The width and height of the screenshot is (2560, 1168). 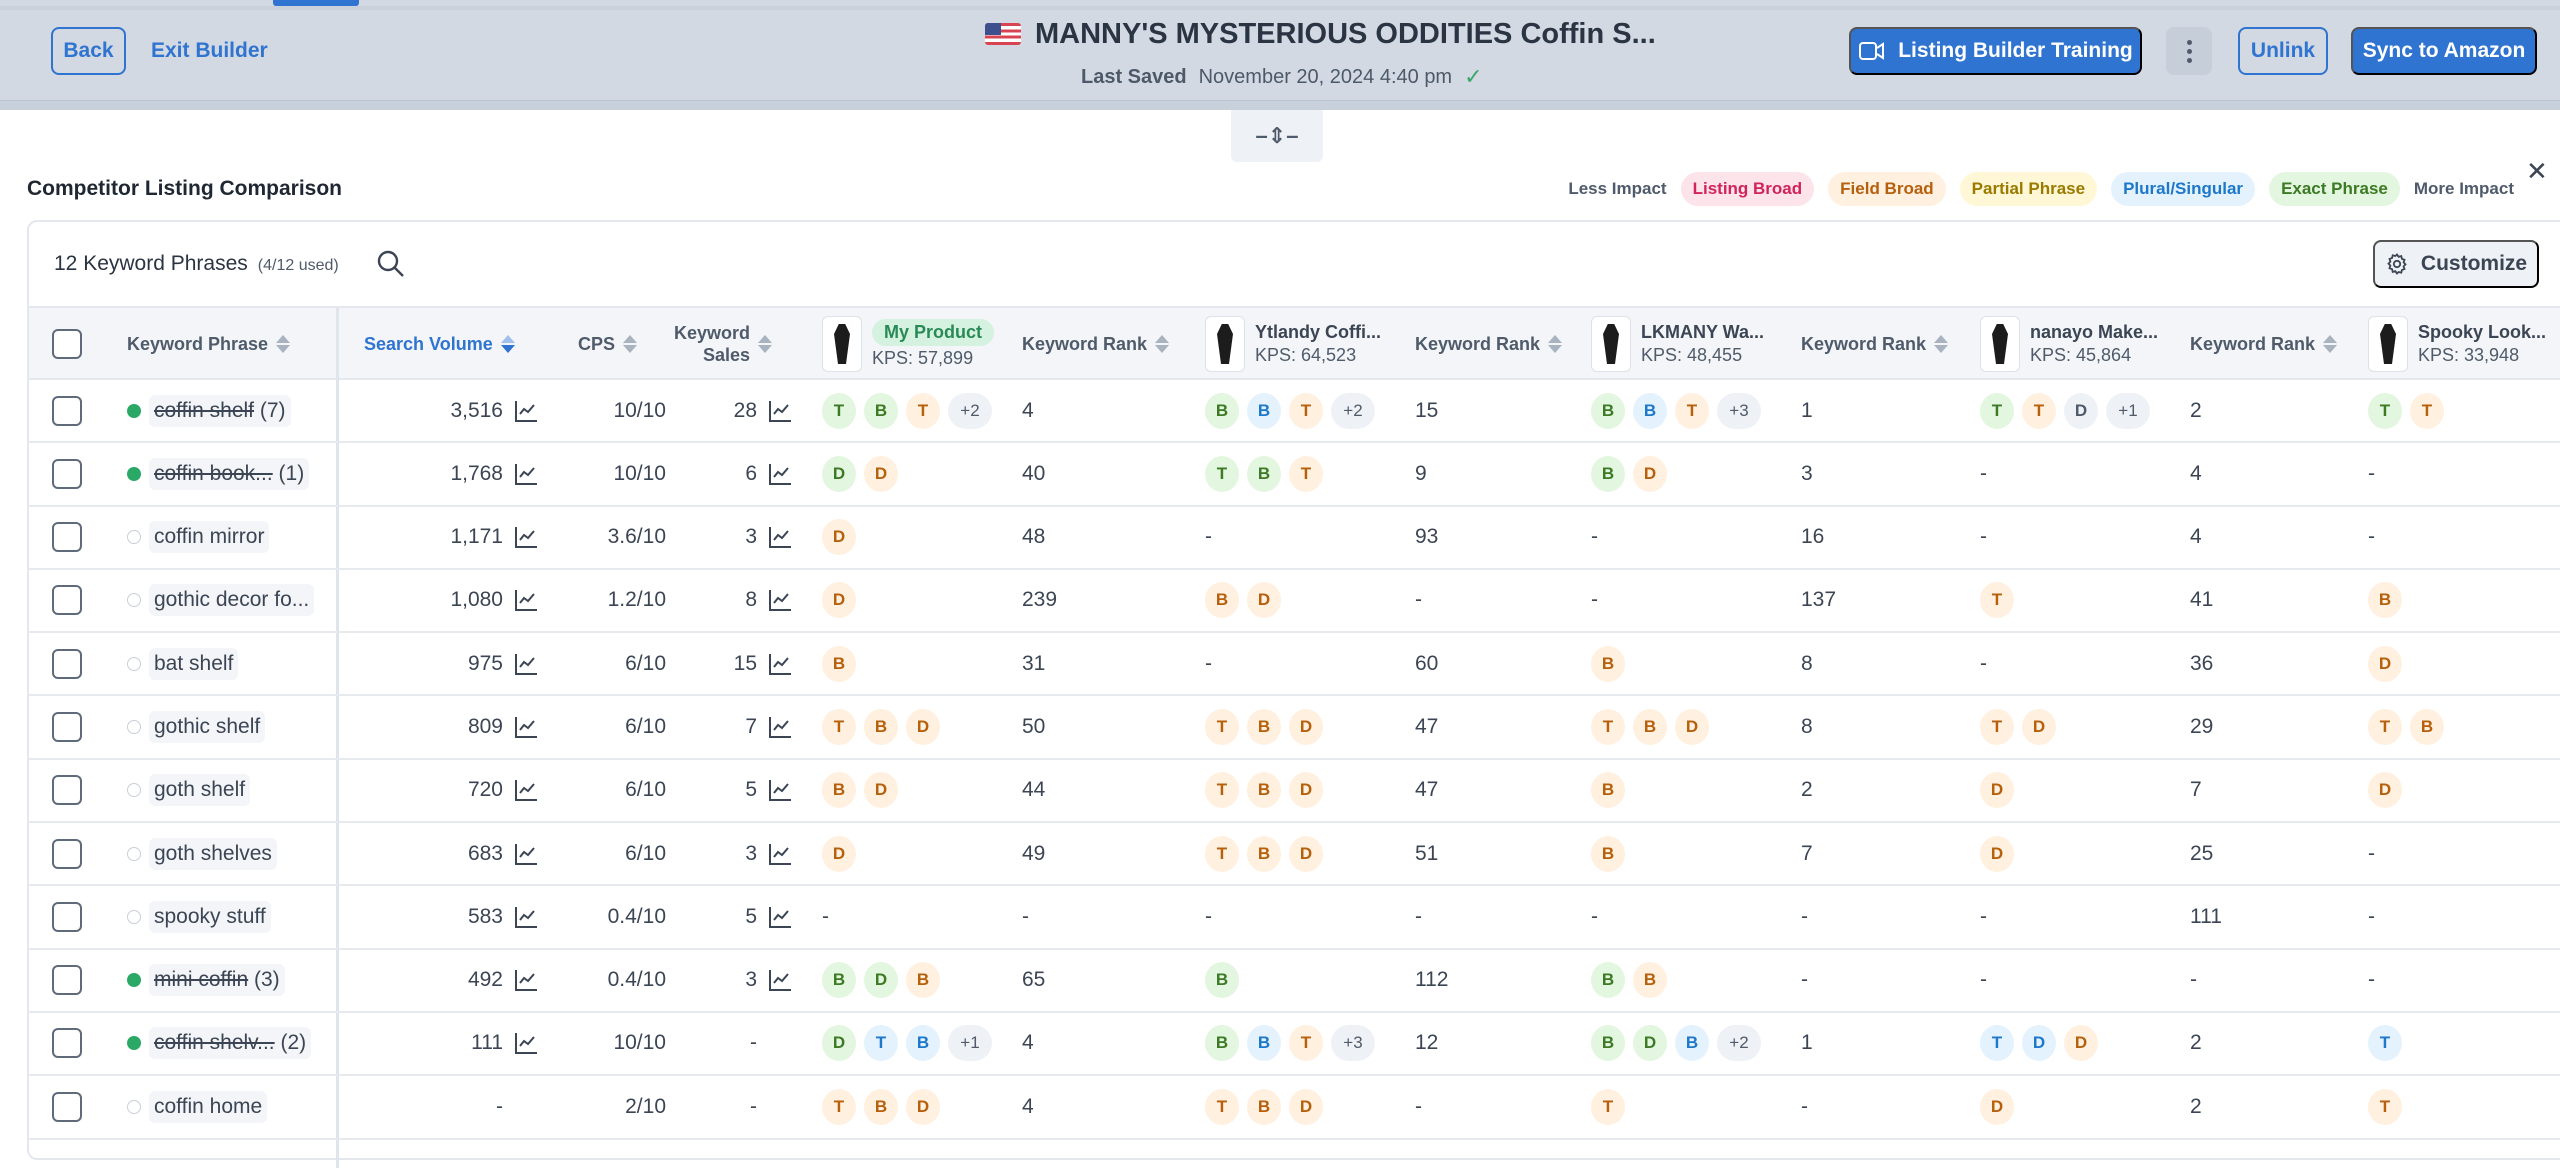 I want to click on table-row: coffin home -2/10- T B D 4 T B D - T - D 2 T, so click(x=1294, y=1108).